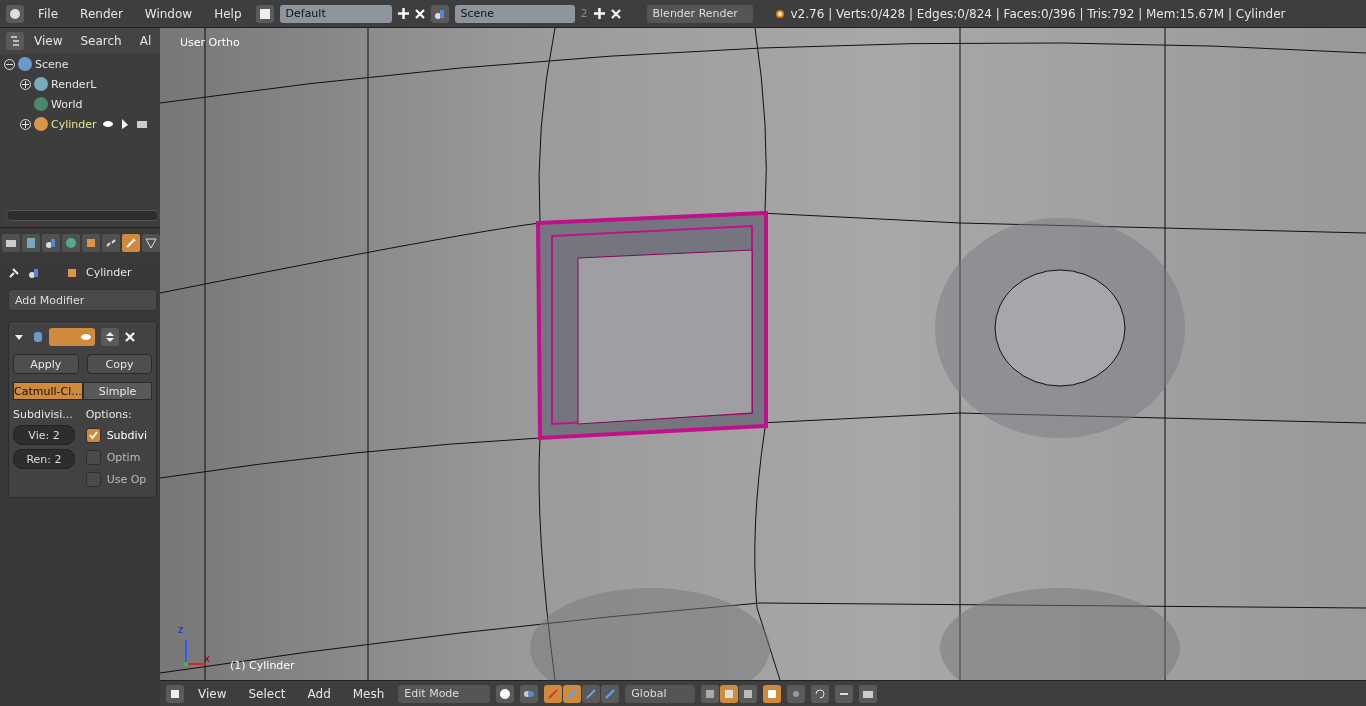 Image resolution: width=1366 pixels, height=706 pixels. I want to click on globe-icon, so click(71, 243).